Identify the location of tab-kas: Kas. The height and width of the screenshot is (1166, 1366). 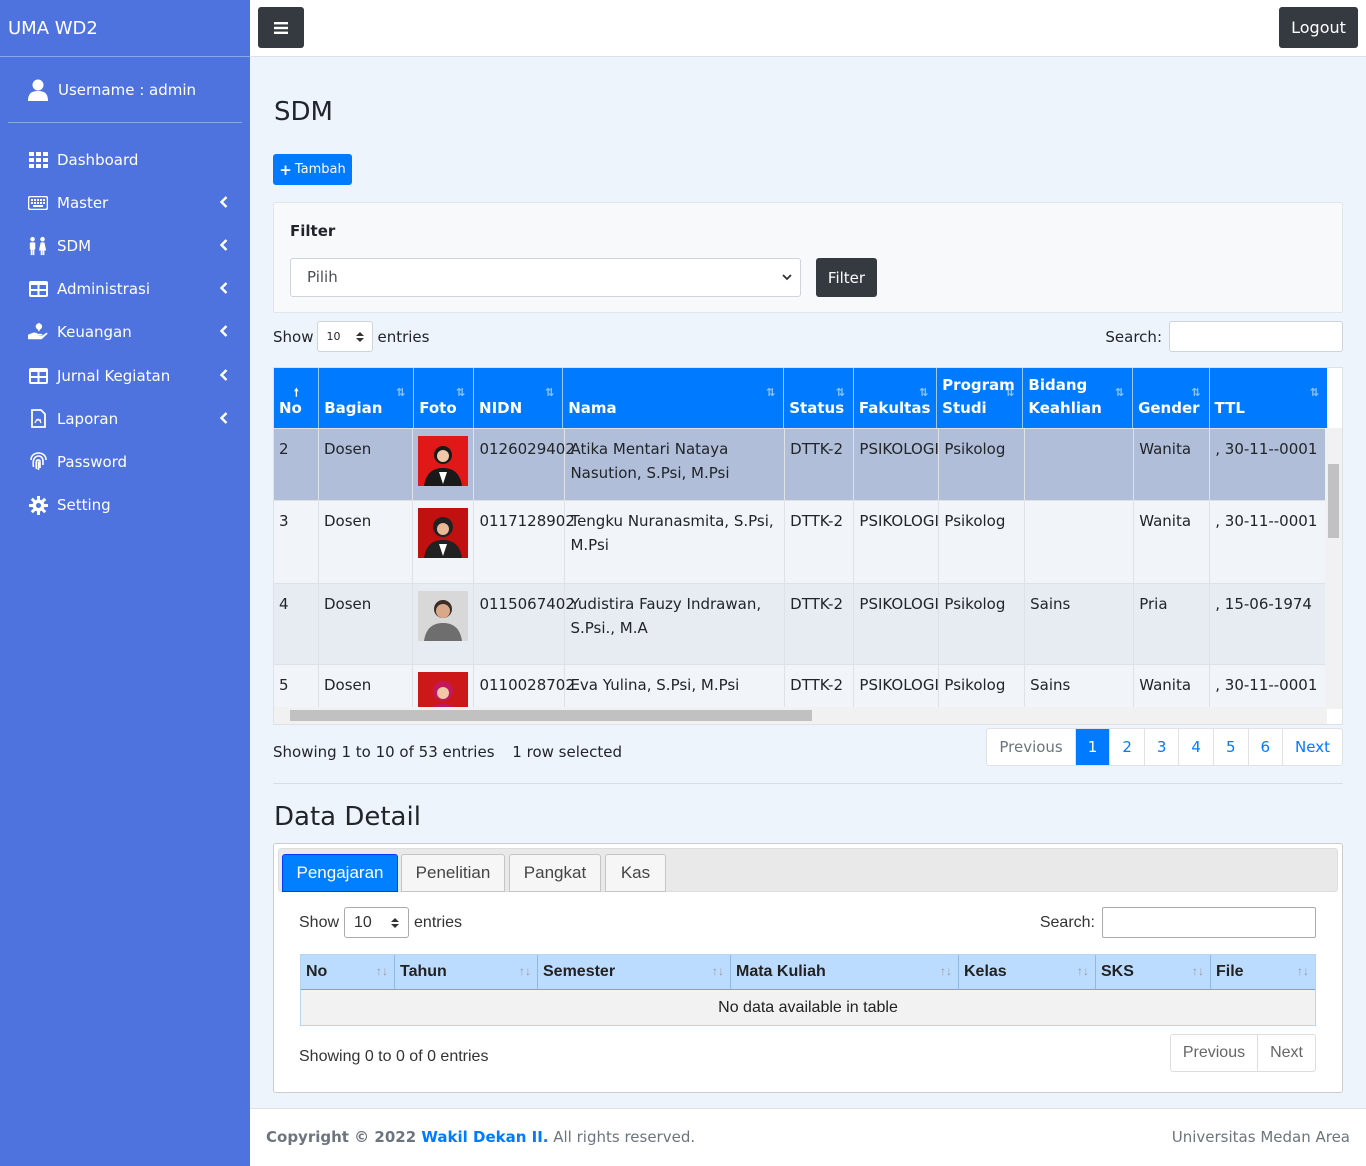
(635, 873).